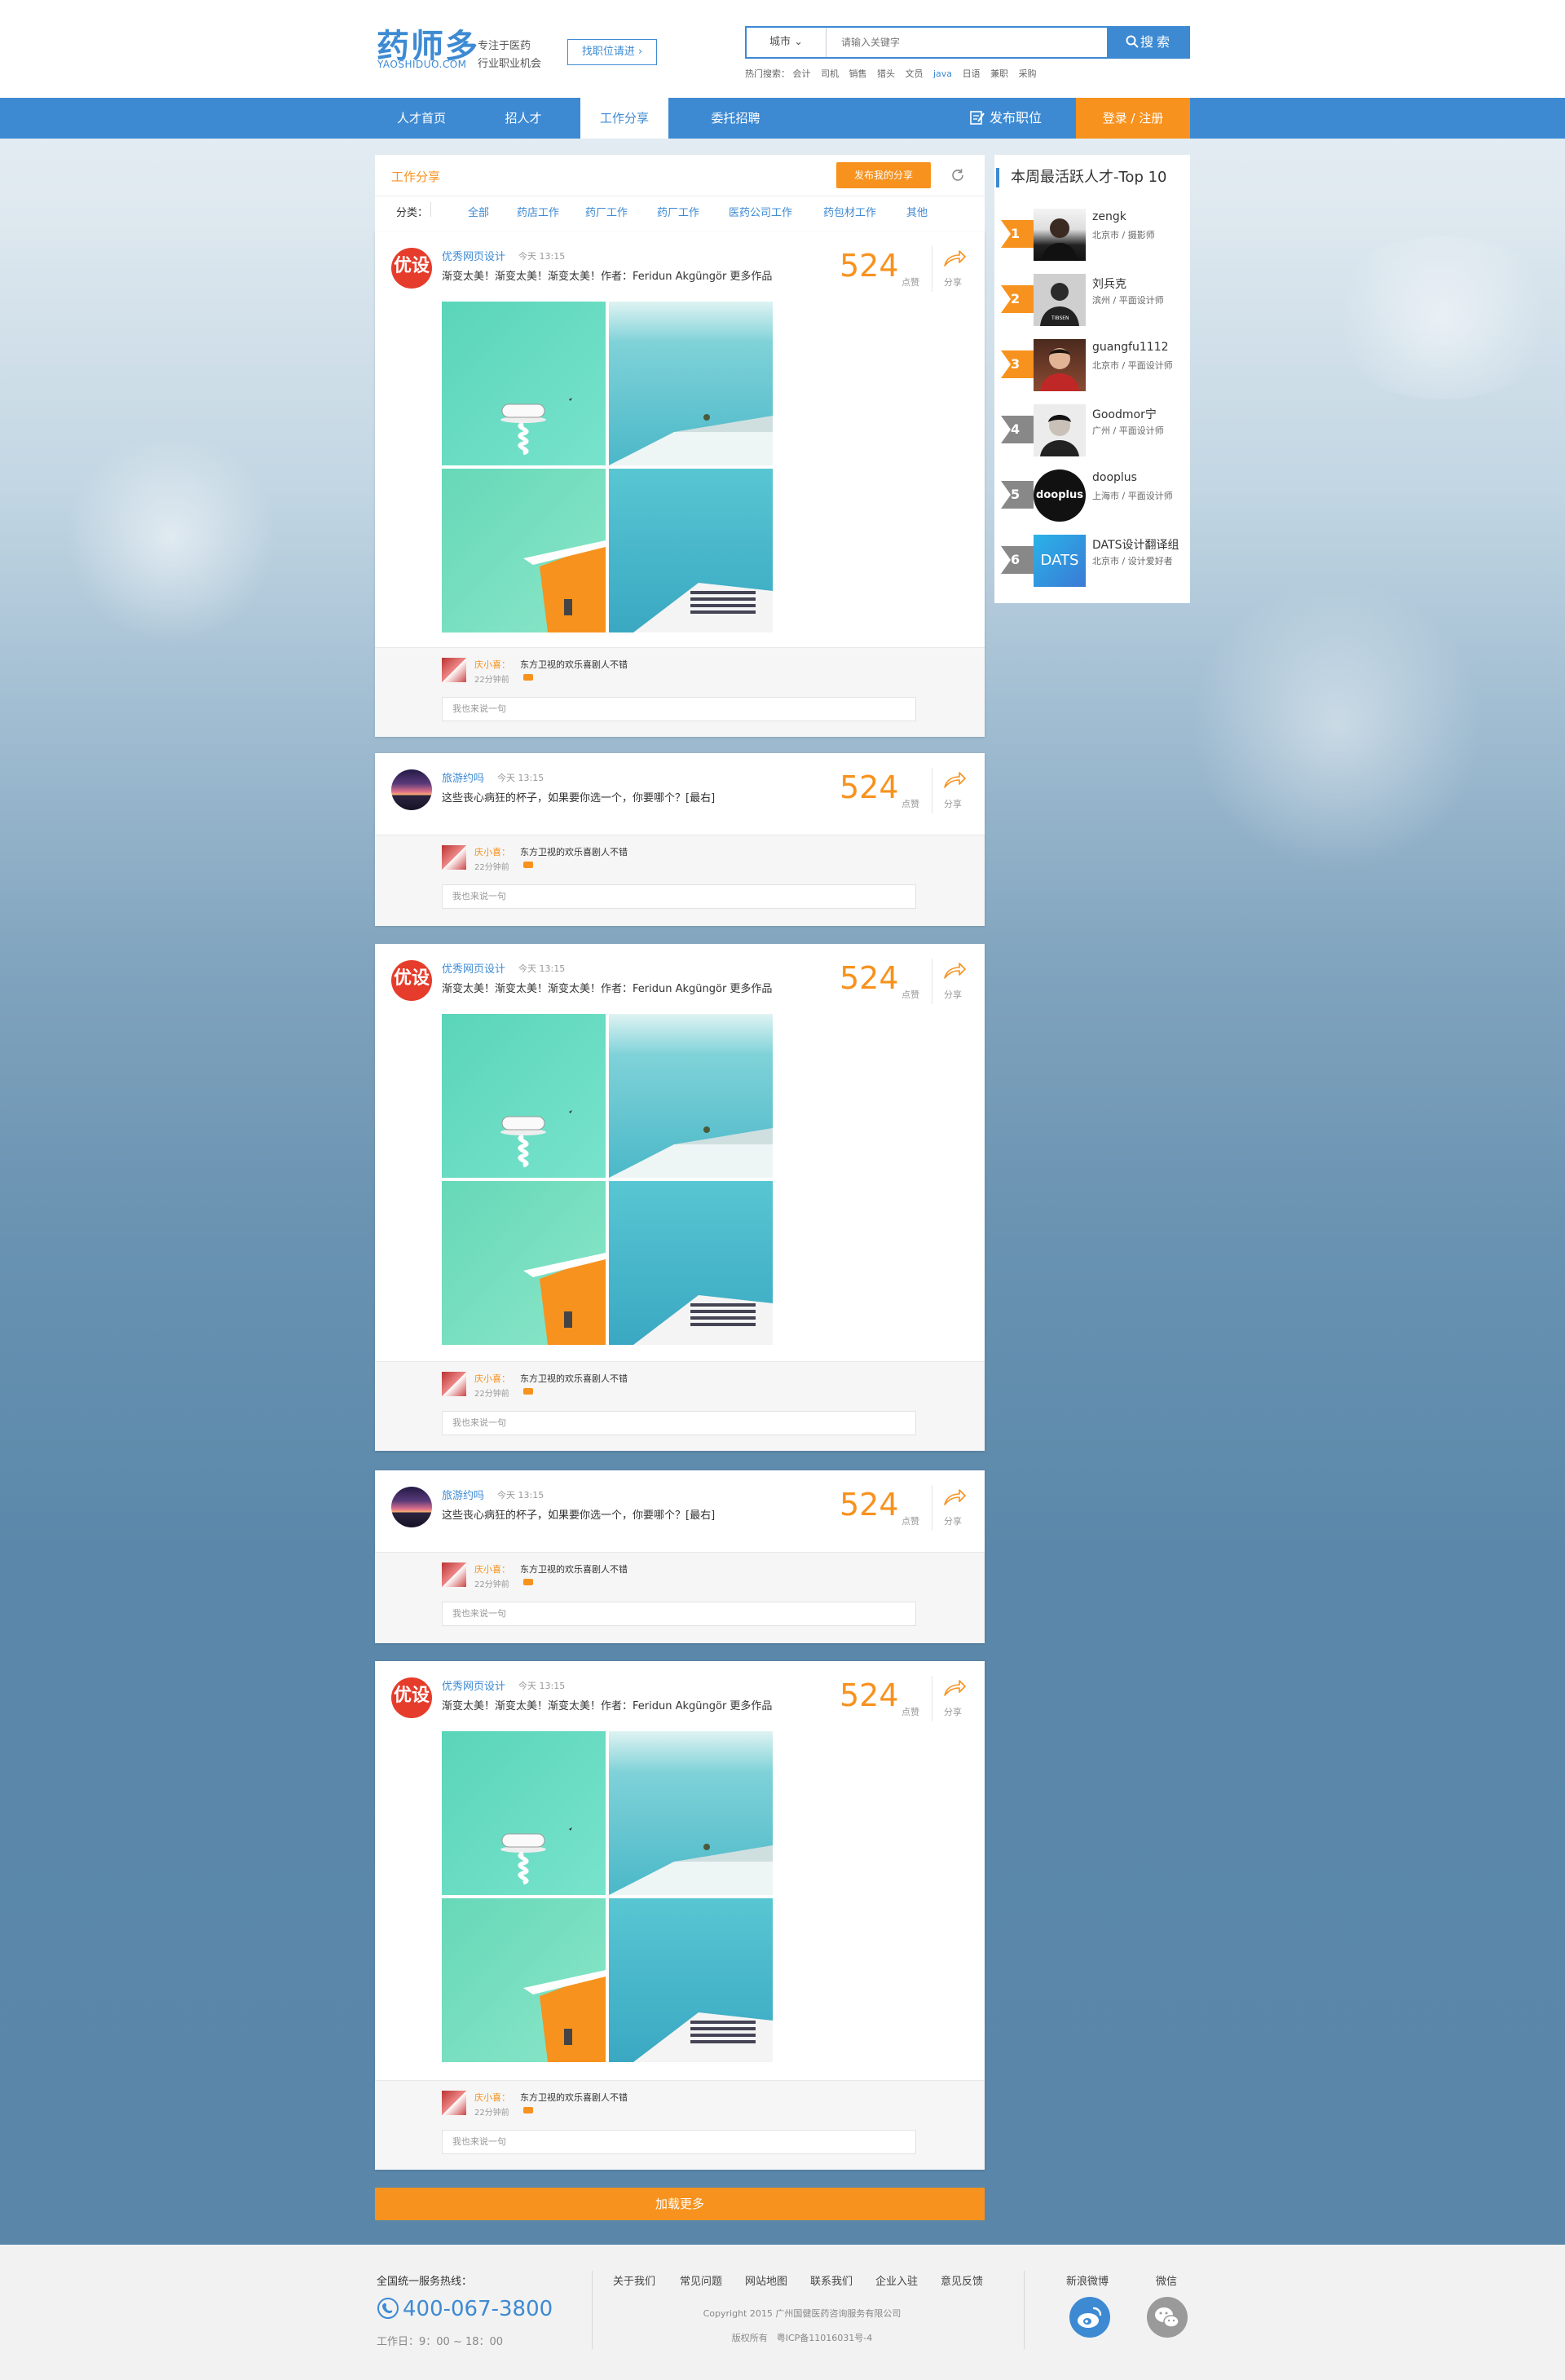 The image size is (1565, 2380). What do you see at coordinates (1167, 2317) in the screenshot?
I see `wechat-icon` at bounding box center [1167, 2317].